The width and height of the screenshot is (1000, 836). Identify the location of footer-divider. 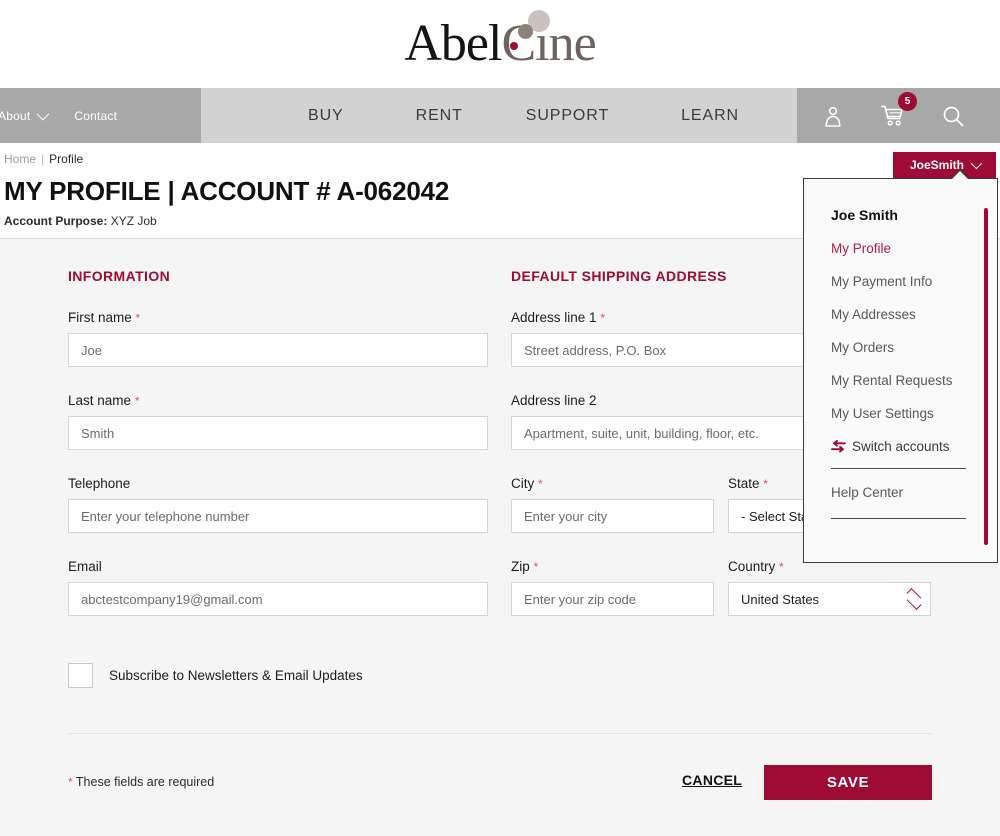
(500, 733).